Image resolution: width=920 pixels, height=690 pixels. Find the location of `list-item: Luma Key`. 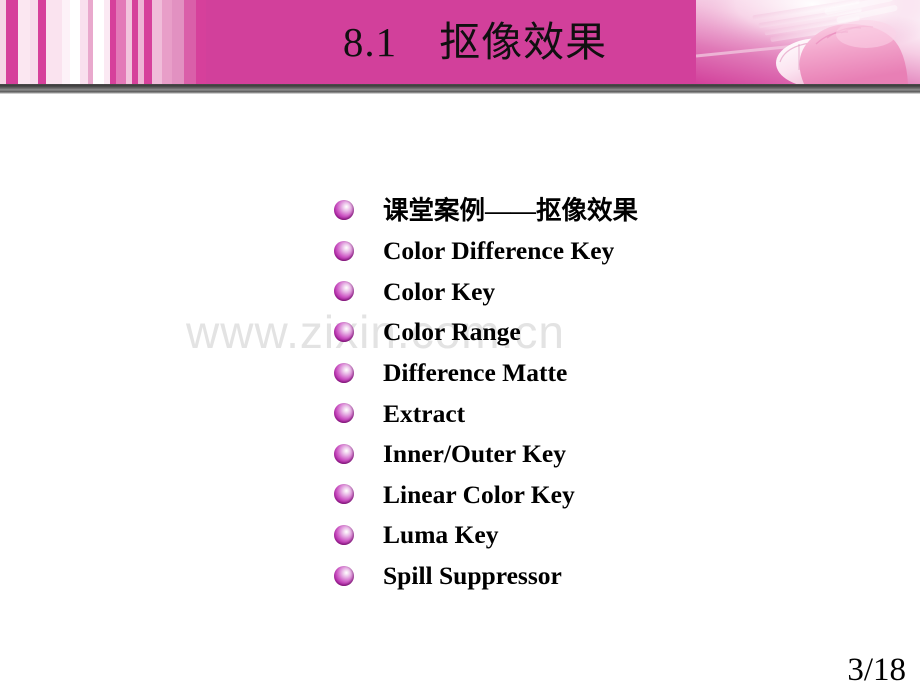

list-item: Luma Key is located at coordinates (614, 535).